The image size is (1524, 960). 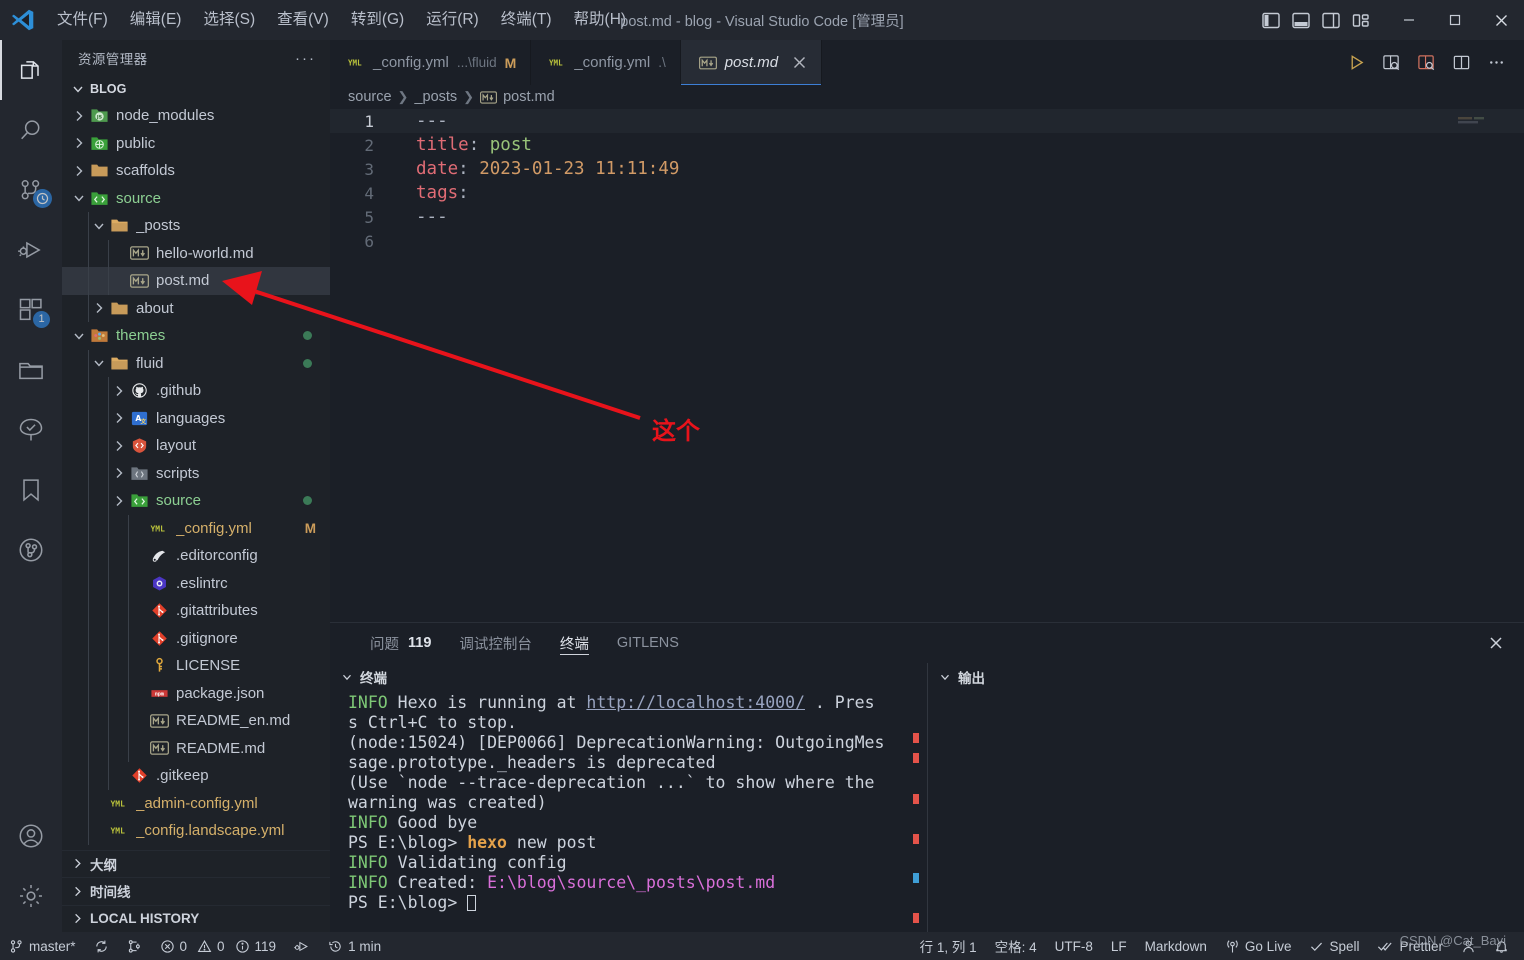 I want to click on menu-go: 转到(G), so click(x=377, y=20).